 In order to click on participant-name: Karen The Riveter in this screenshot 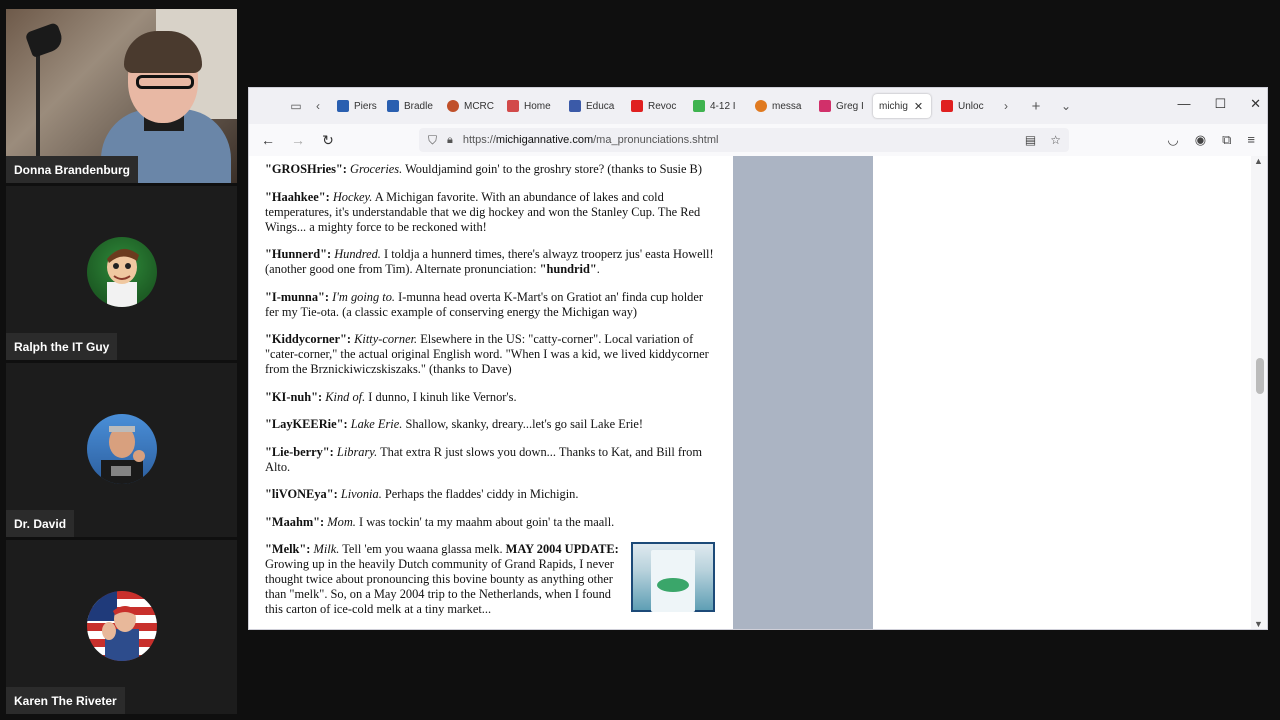, I will do `click(65, 700)`.